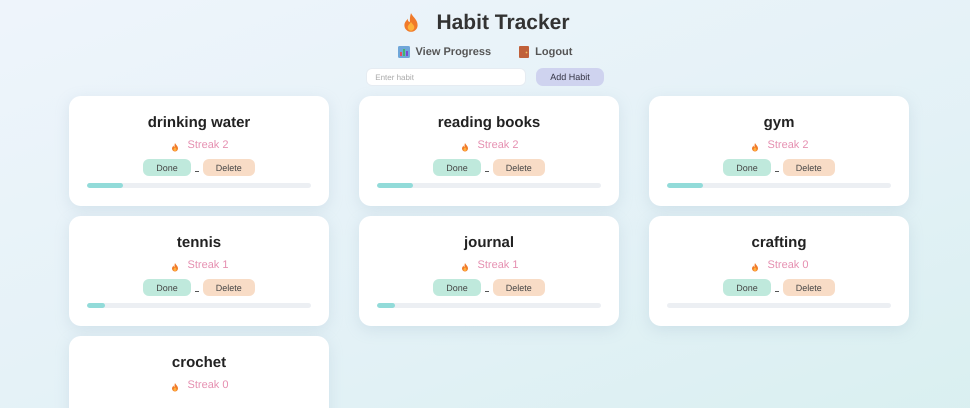  Describe the element at coordinates (199, 242) in the screenshot. I see `habit-name: tennis` at that location.